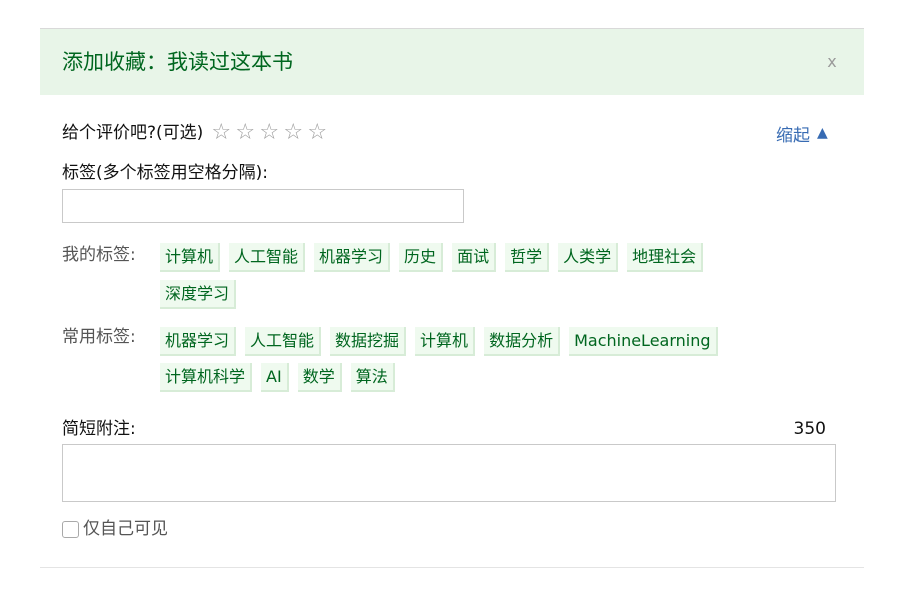  What do you see at coordinates (190, 257) in the screenshot?
I see `my-tag-item: 计算机` at bounding box center [190, 257].